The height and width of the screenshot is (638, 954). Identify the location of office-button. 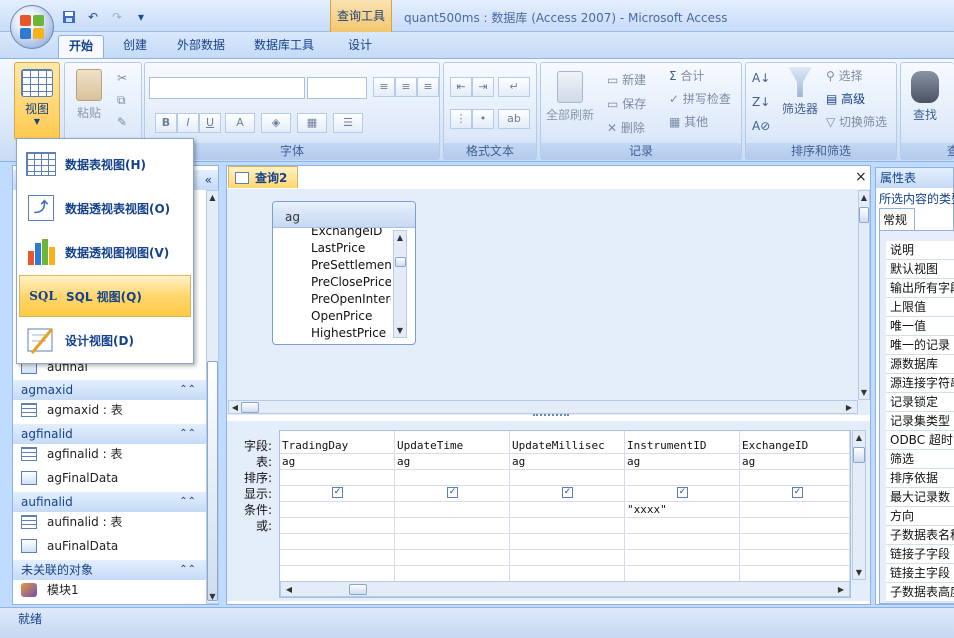
(32, 27).